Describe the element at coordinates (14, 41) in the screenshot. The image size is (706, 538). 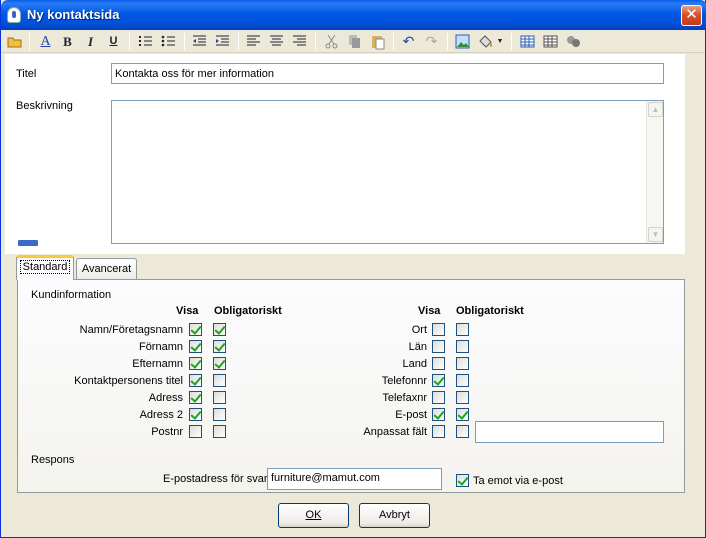
I see `open-folder-icon` at that location.